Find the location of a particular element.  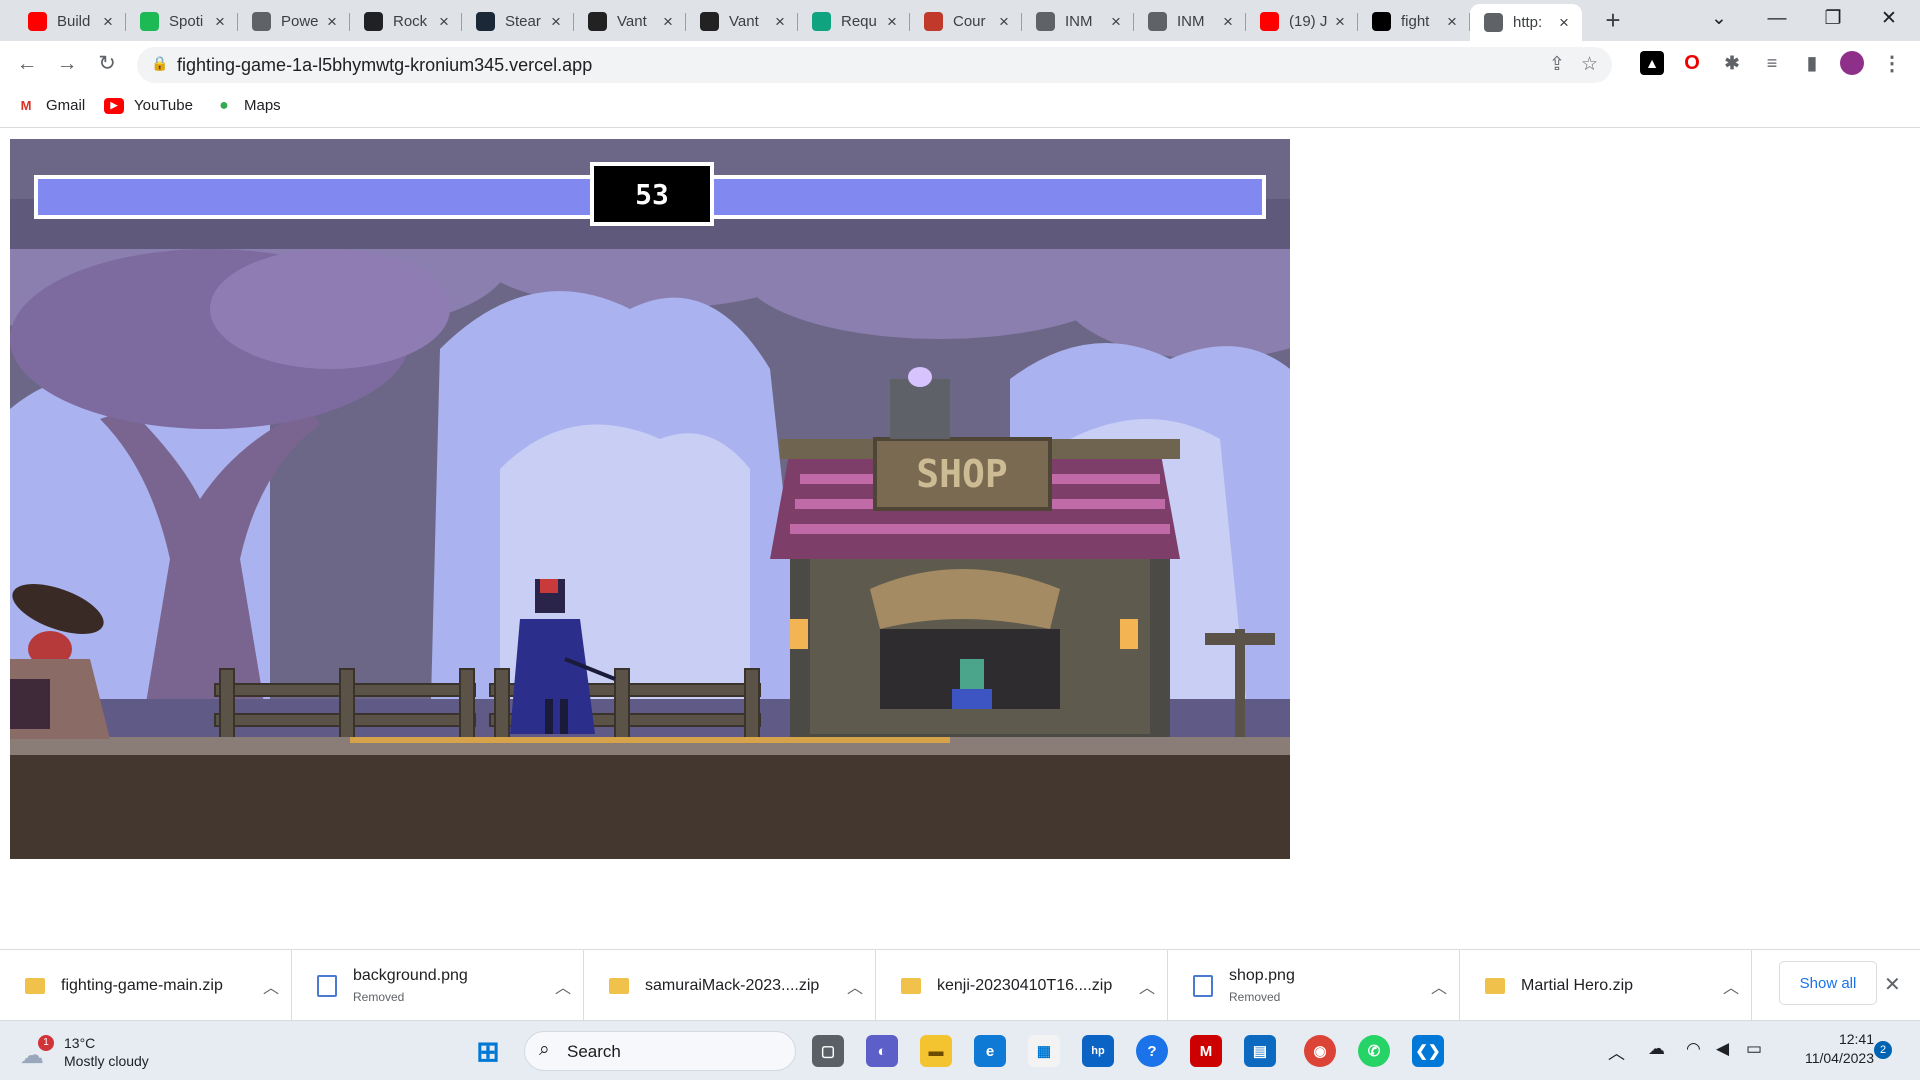

download-text: background.png Removed is located at coordinates (448, 985).